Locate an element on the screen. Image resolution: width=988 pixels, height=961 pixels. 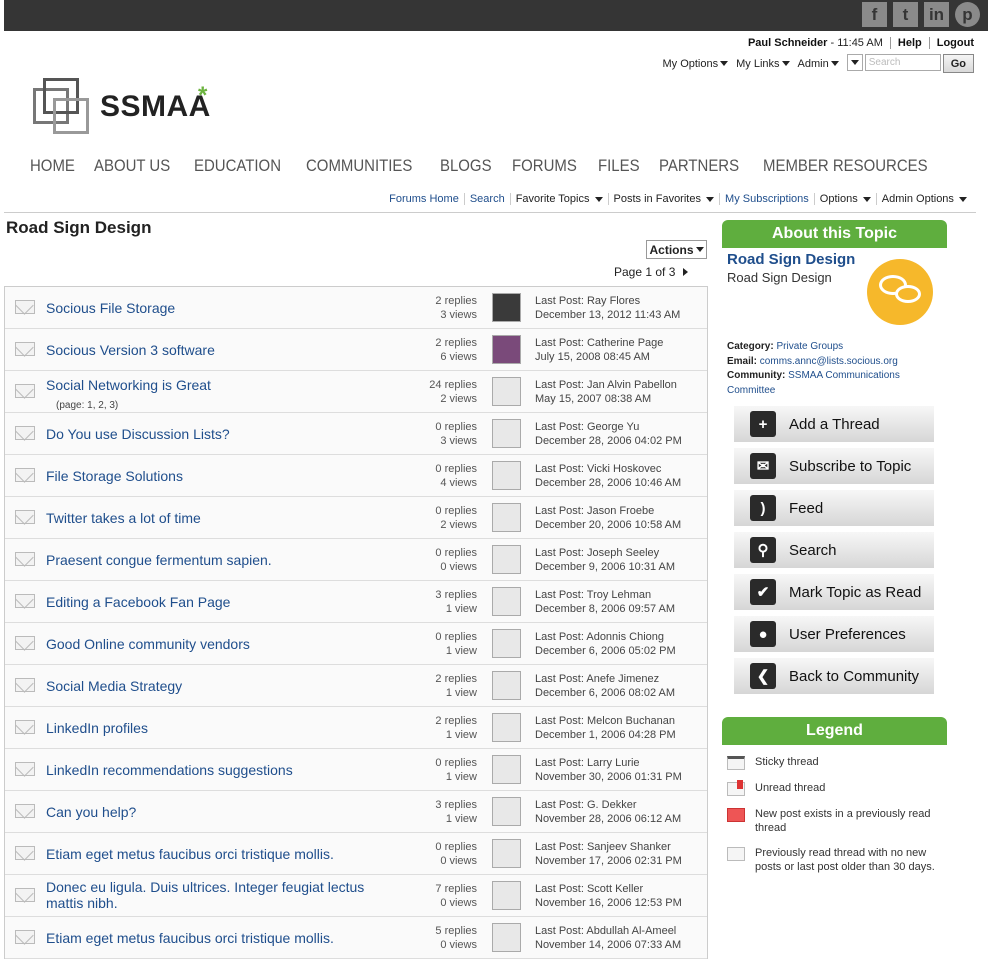
thread-title-link: Twitter takes a lot of time is located at coordinates (218, 518).